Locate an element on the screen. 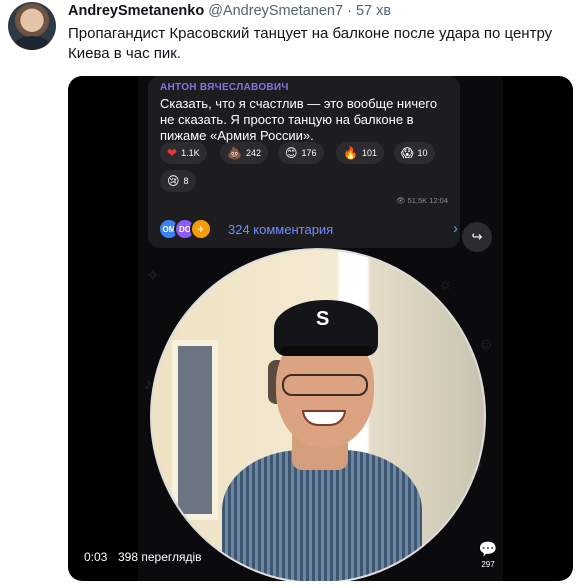  reaction-heart: ❤ 1.1K is located at coordinates (183, 153).